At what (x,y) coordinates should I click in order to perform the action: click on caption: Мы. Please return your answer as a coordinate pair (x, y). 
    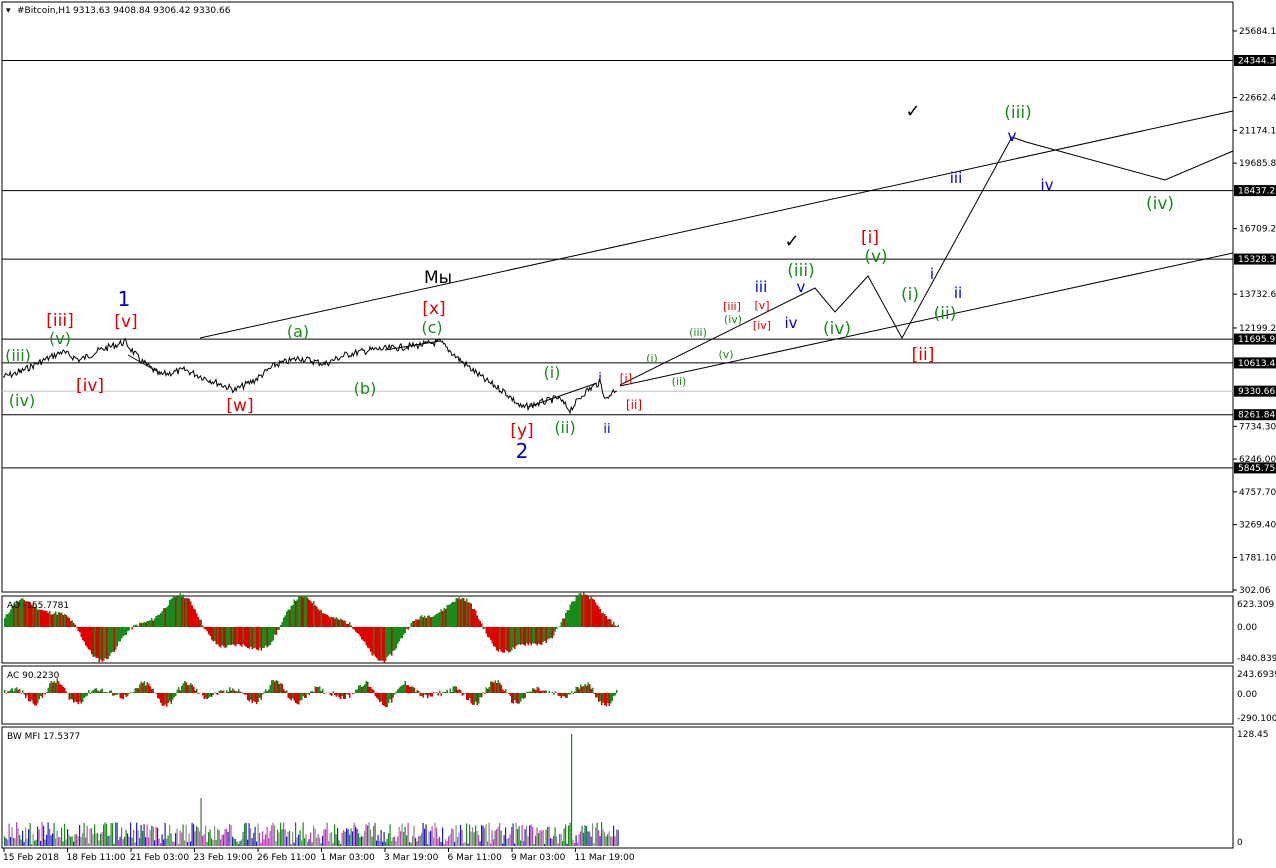
    Looking at the image, I should click on (438, 278).